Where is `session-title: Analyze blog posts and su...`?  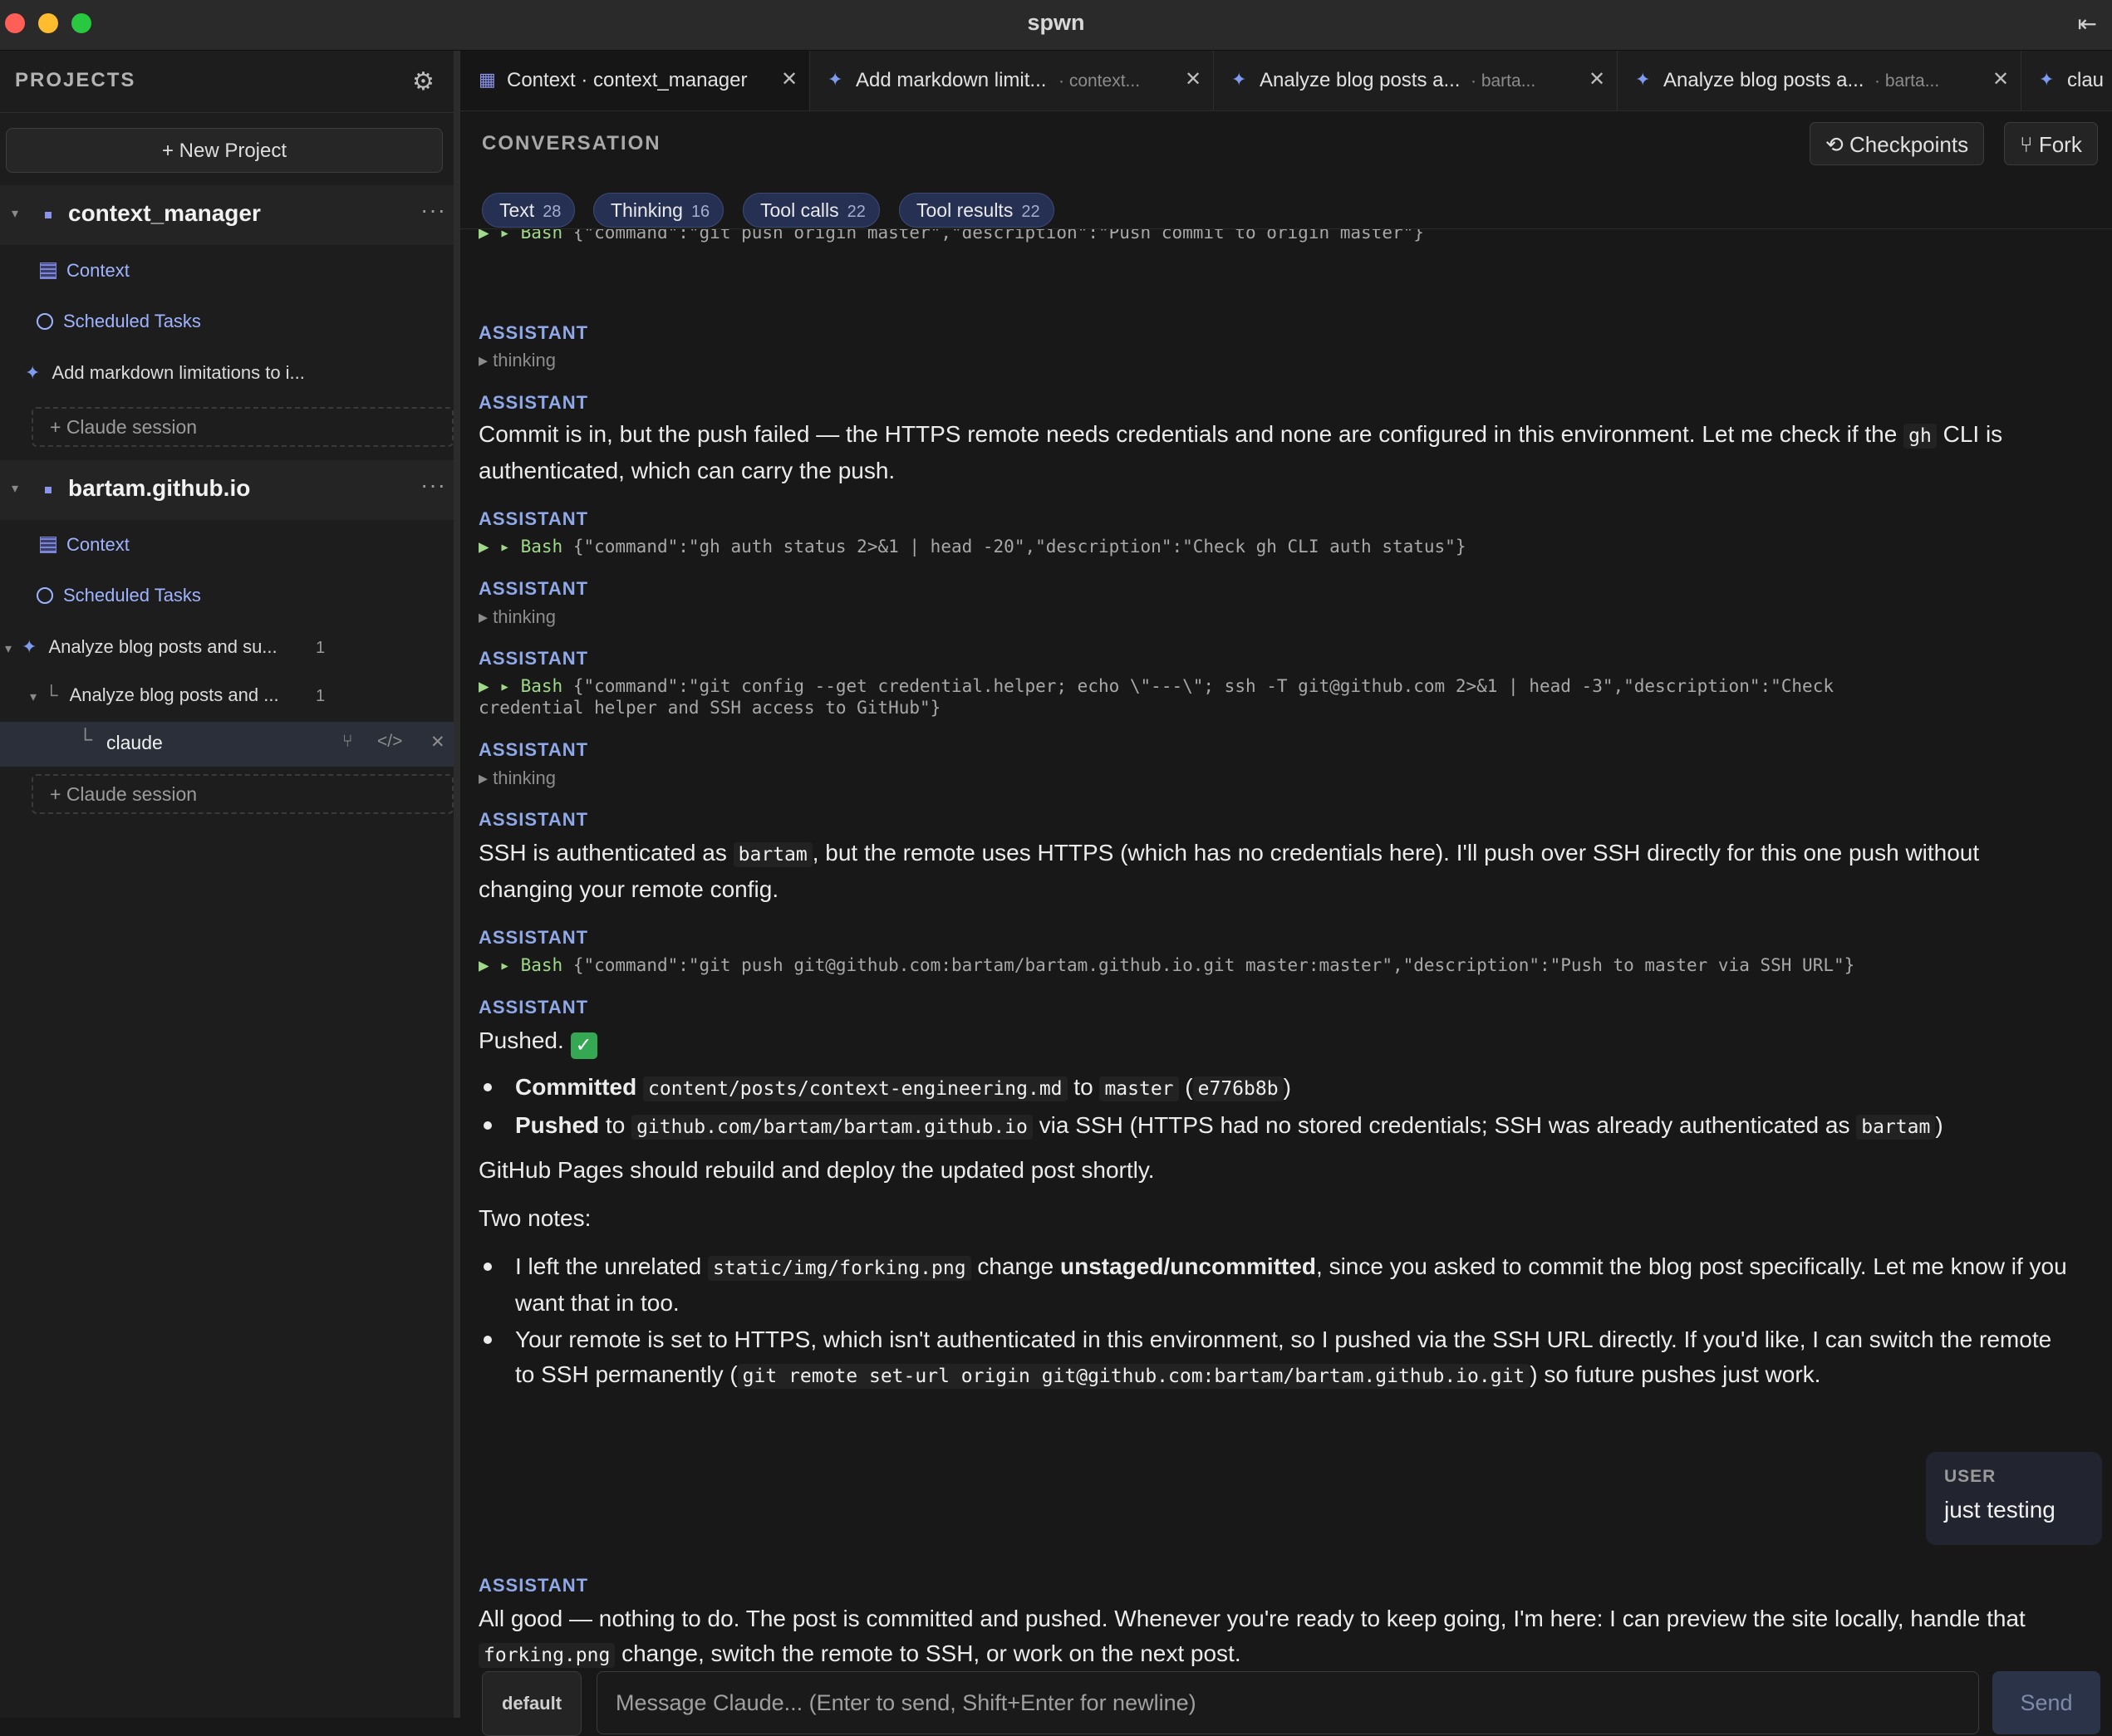 session-title: Analyze blog posts and su... is located at coordinates (163, 646).